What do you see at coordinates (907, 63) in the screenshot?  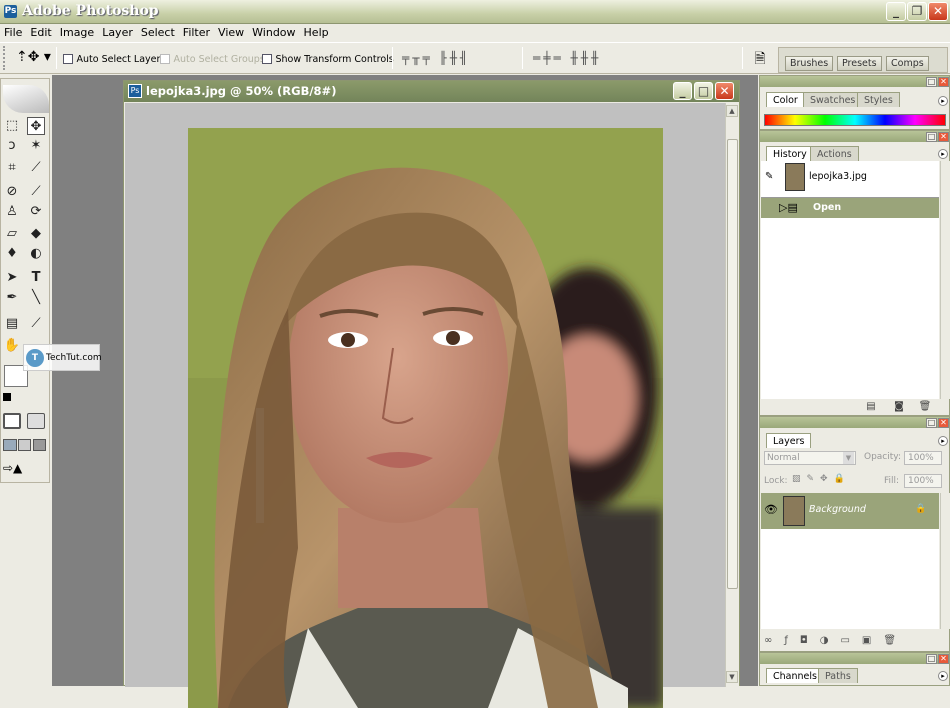 I see `palette-well-tab-comps: Comps` at bounding box center [907, 63].